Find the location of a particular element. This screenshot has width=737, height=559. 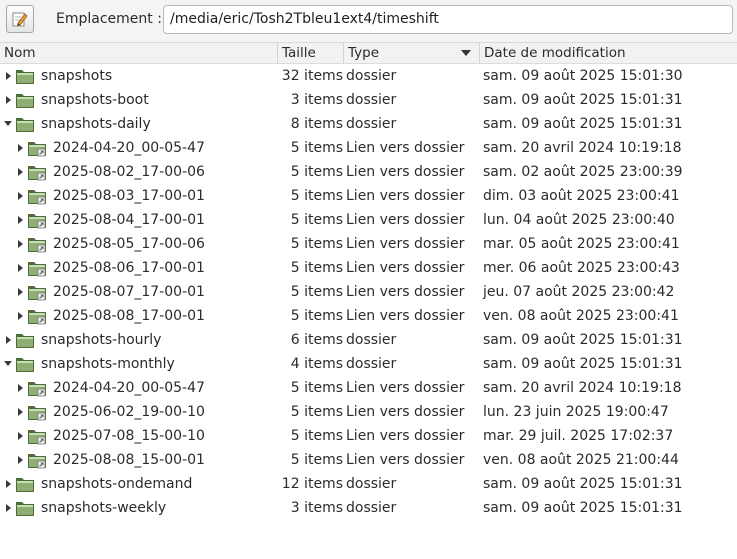

file-name: 2024-04-20_00-05-47 is located at coordinates (129, 388).